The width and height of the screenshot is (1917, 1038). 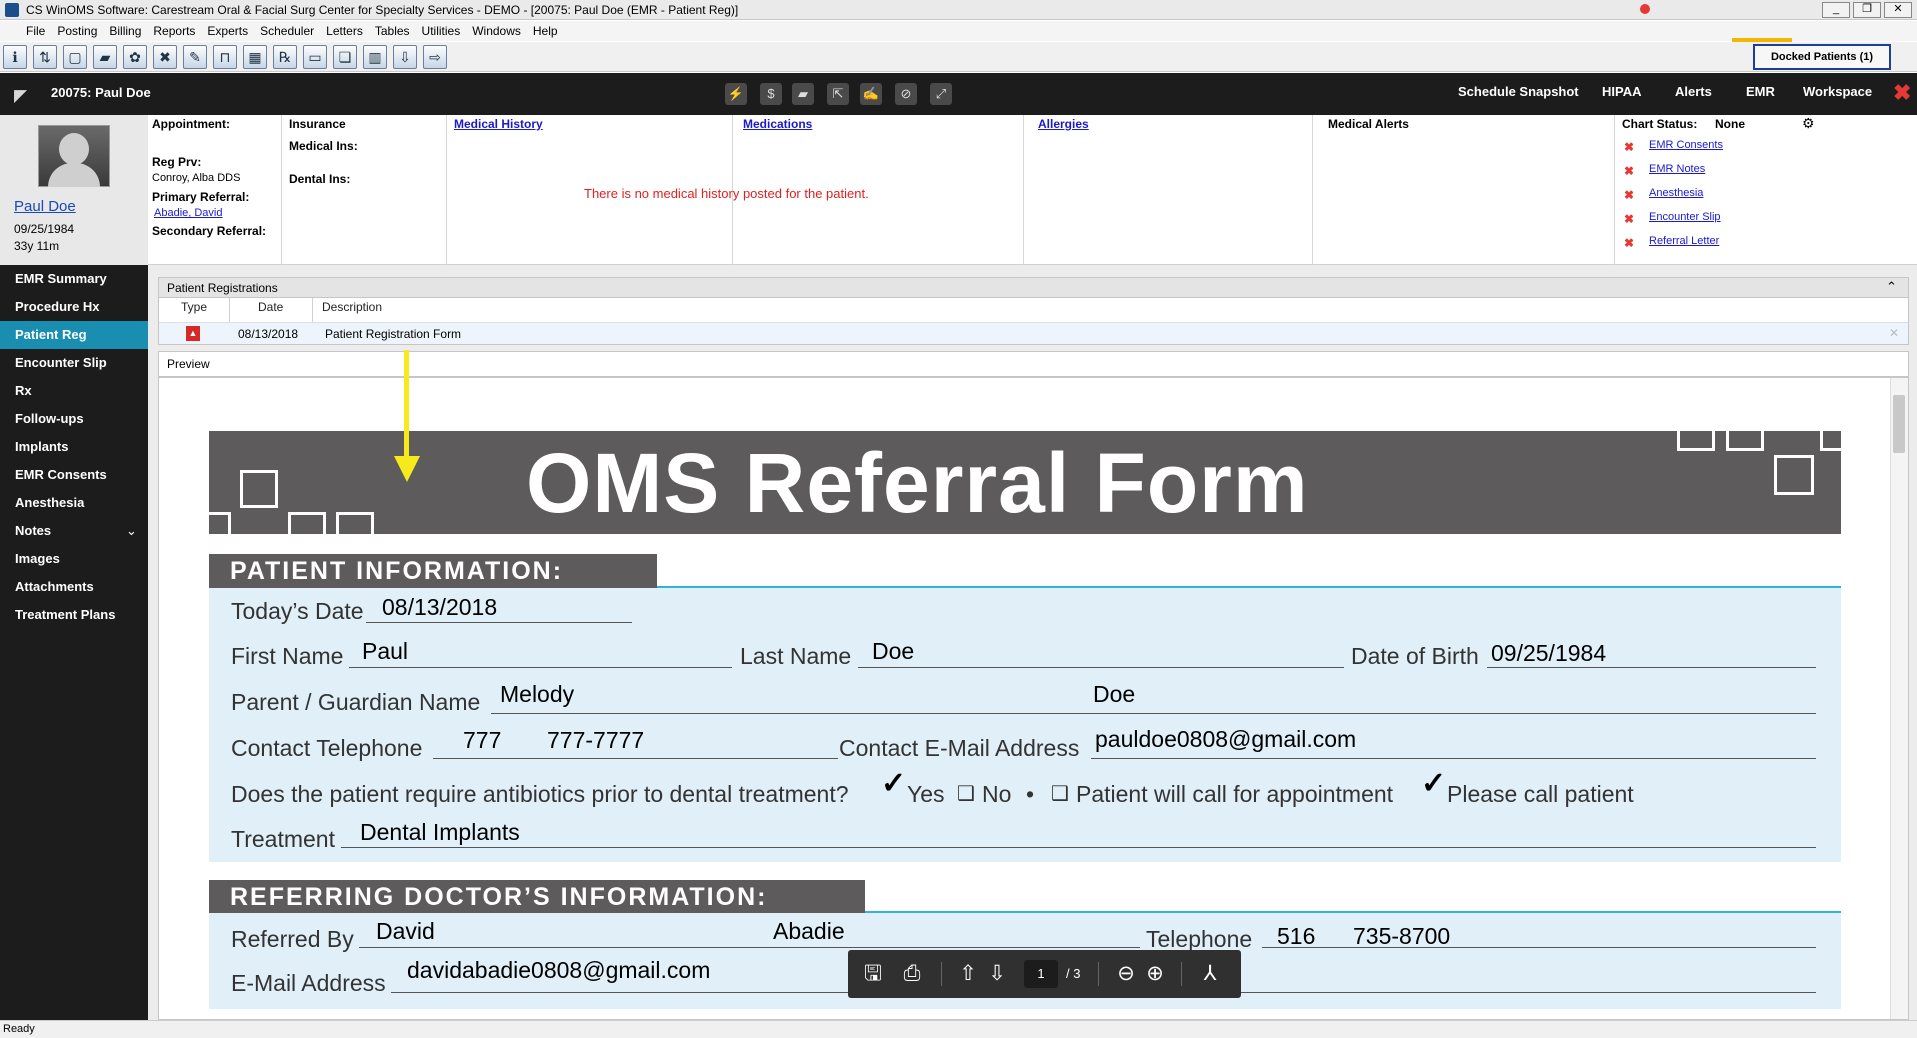 What do you see at coordinates (1651, 667) in the screenshot?
I see `field-underline` at bounding box center [1651, 667].